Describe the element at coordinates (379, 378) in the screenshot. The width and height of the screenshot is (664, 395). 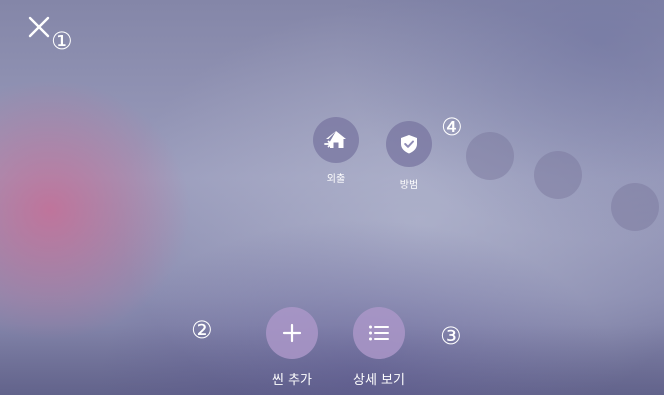
I see `view-details-label: 상세 보기` at that location.